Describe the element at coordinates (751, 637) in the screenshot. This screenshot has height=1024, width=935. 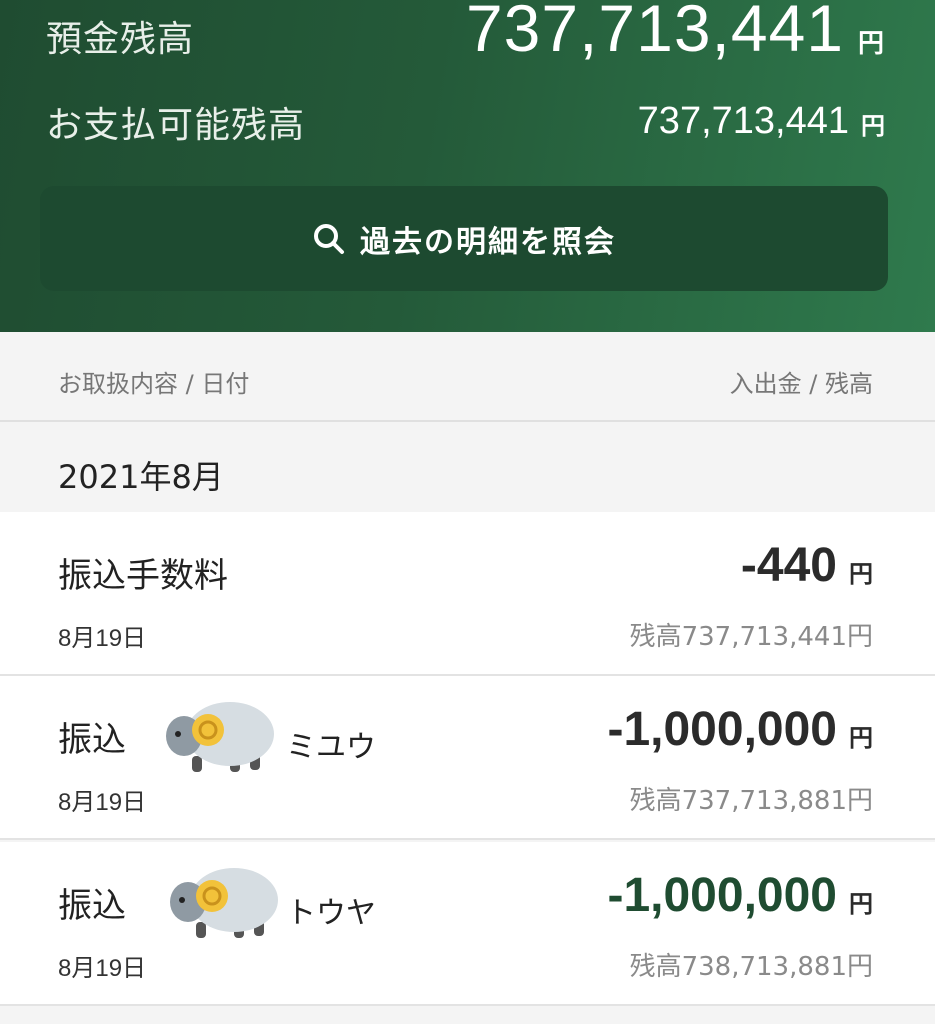
I see `transaction-balance: 残高737,713,441円` at that location.